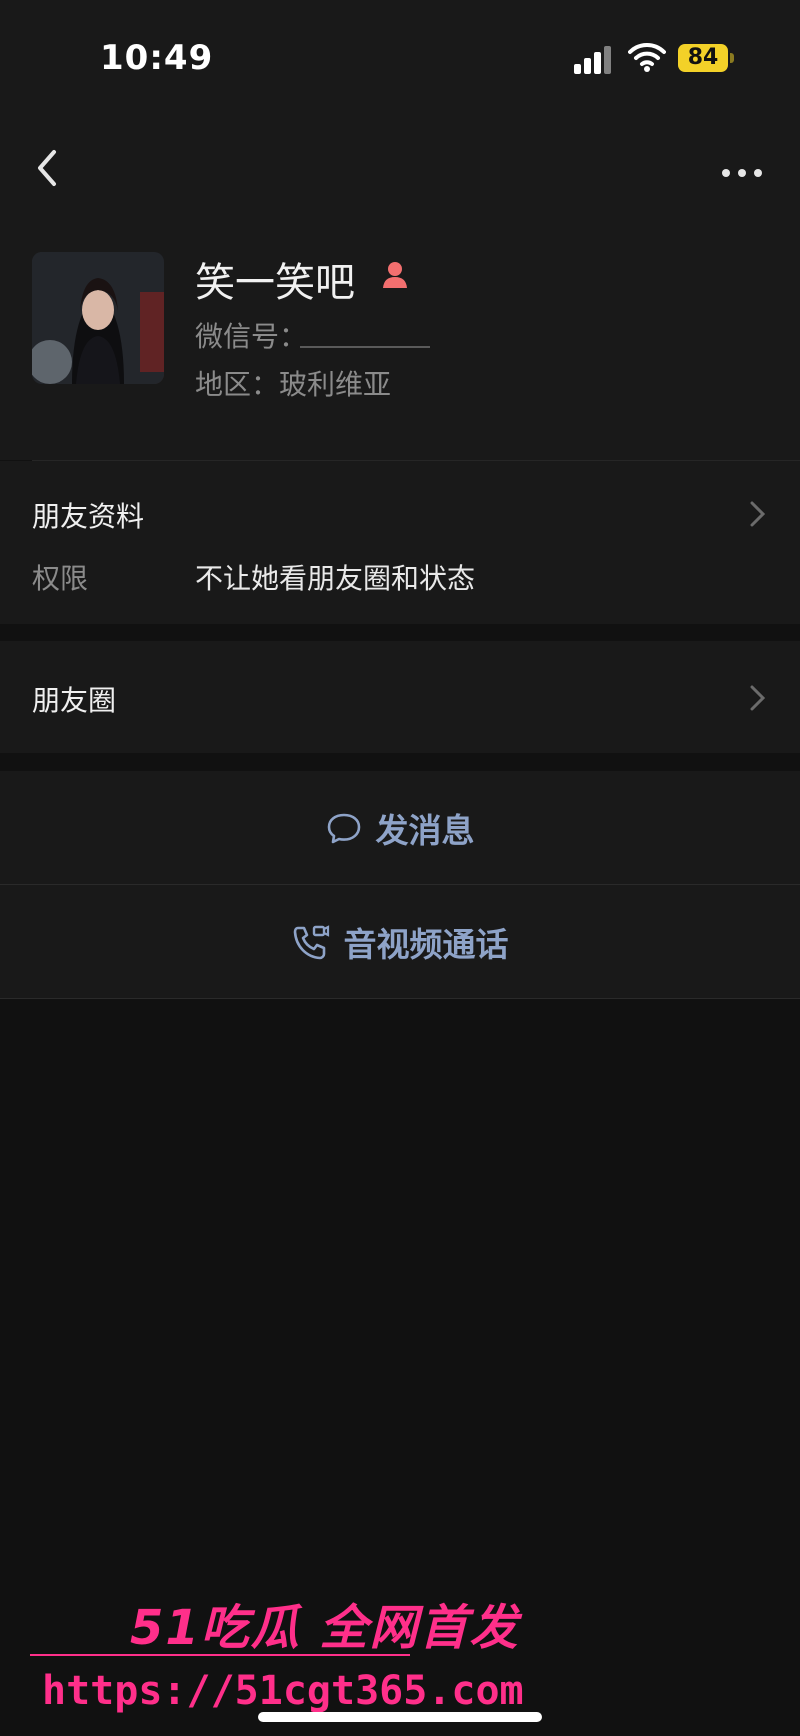 The image size is (800, 1736). I want to click on wechat-id-redacted, so click(365, 347).